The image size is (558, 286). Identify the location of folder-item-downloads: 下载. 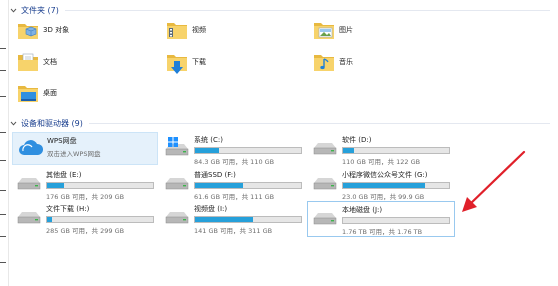
(186, 62).